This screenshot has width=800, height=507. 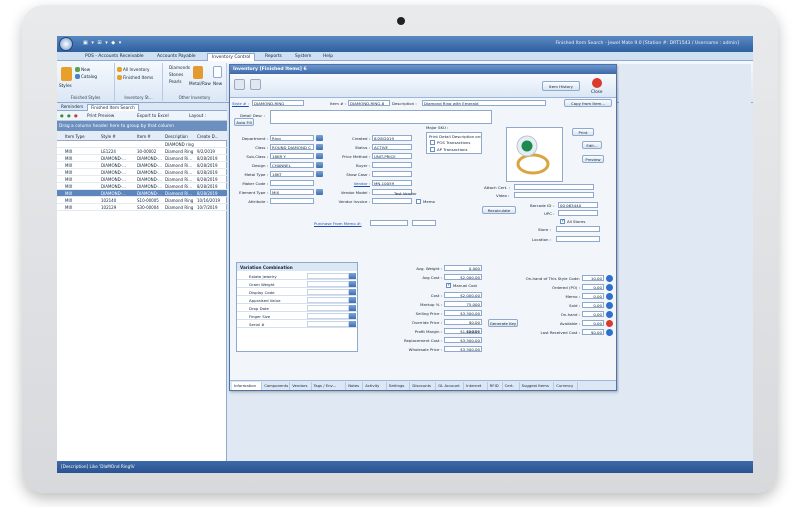 What do you see at coordinates (463, 268) in the screenshot?
I see `price-field: 0.000` at bounding box center [463, 268].